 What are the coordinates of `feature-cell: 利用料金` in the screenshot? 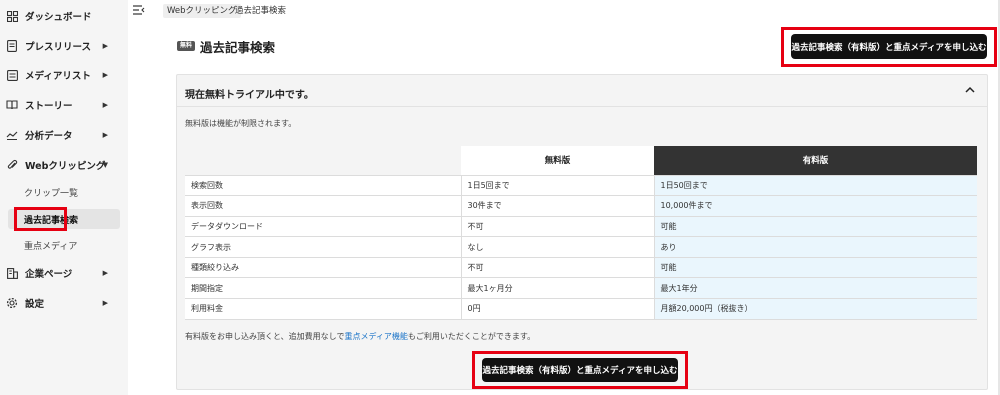 It's located at (323, 309).